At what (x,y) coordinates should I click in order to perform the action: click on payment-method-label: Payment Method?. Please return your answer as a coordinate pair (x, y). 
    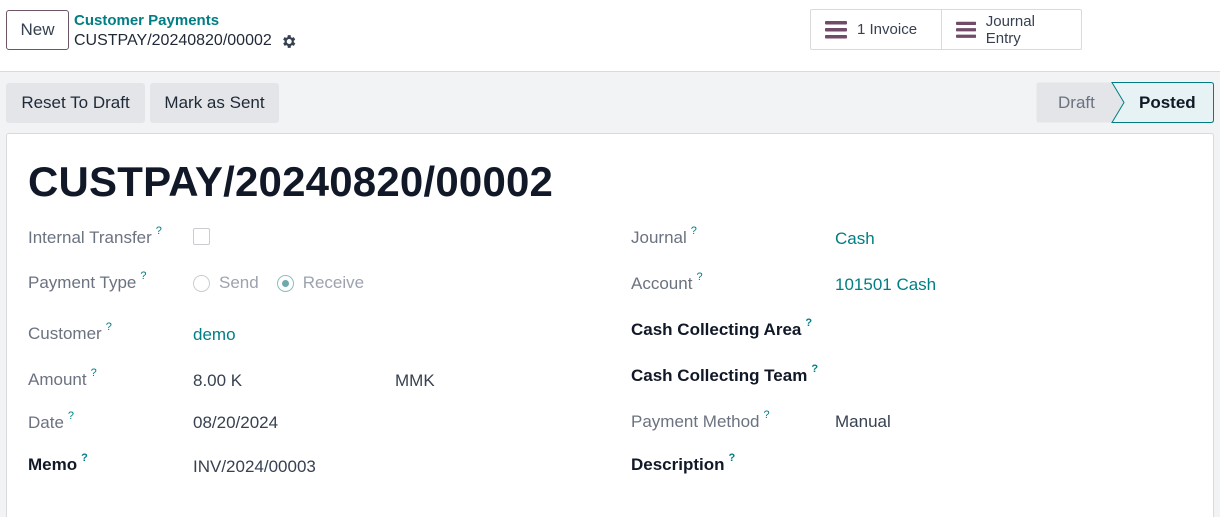
    Looking at the image, I should click on (700, 420).